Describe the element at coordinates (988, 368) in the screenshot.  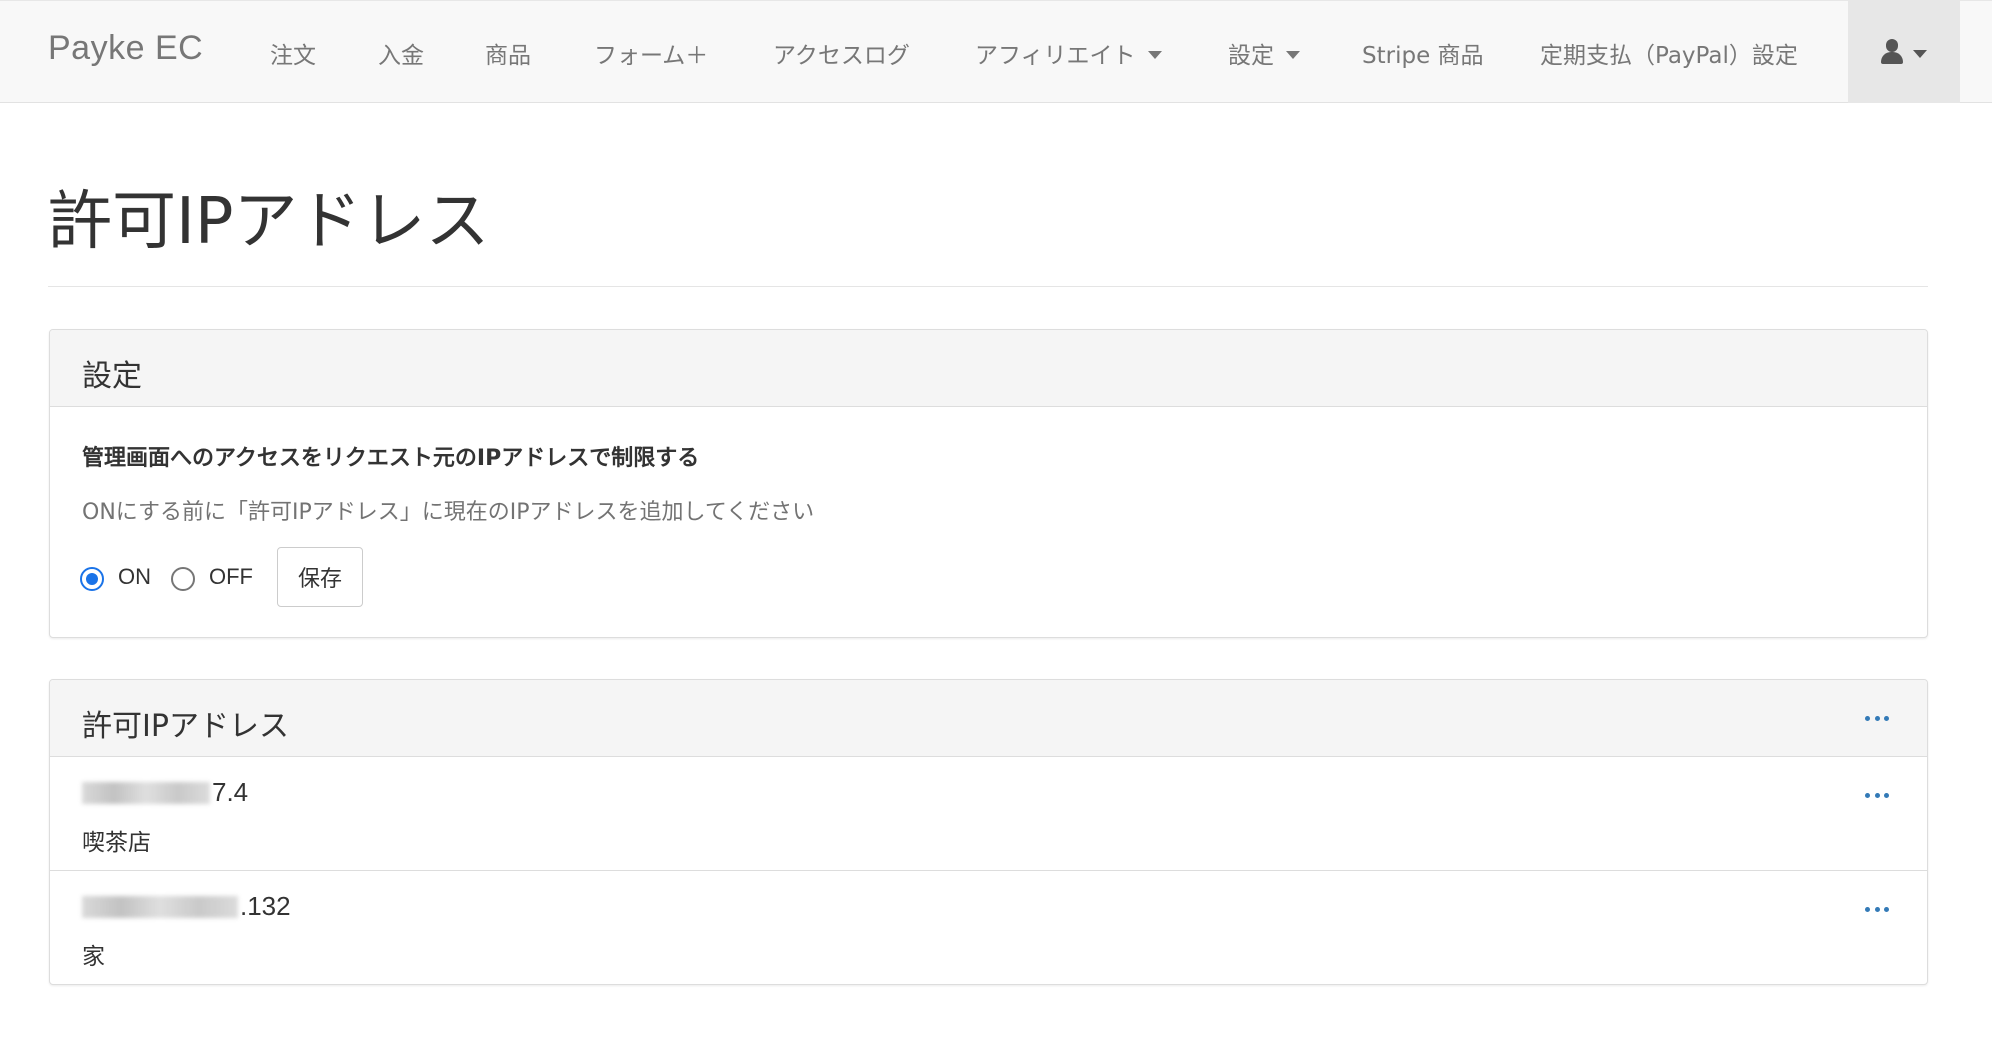
I see `panel-heading: 設定` at that location.